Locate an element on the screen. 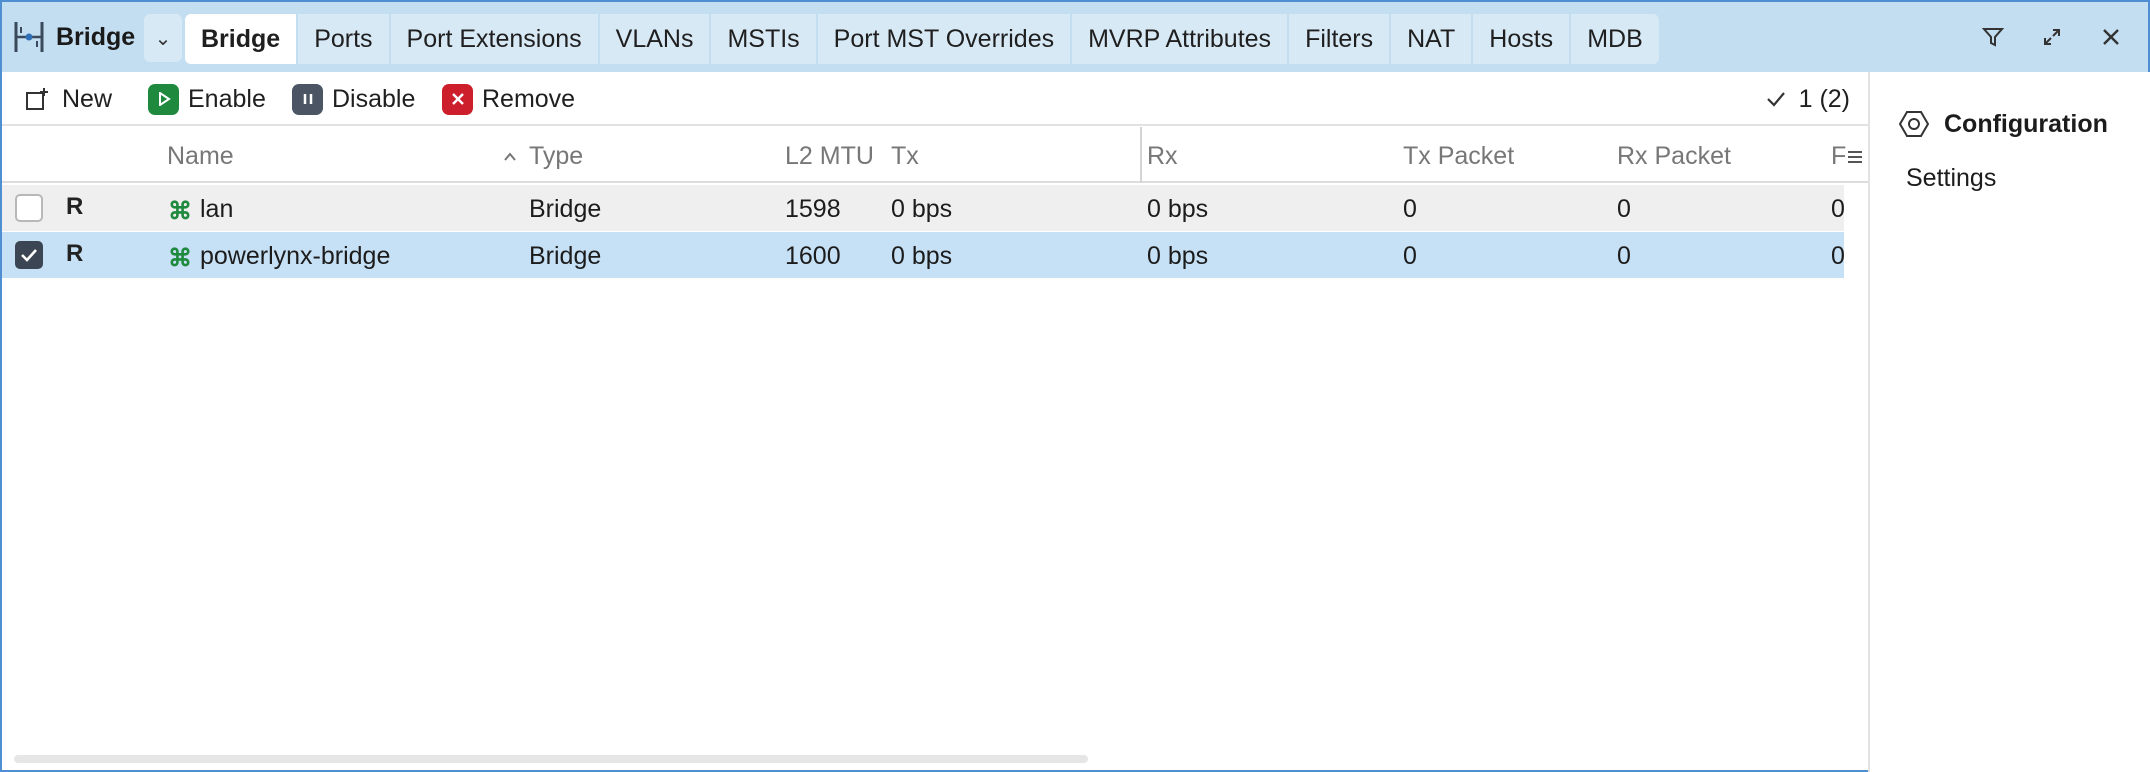  toolbar: New Enable Disable Remove 1 (2) is located at coordinates (935, 99).